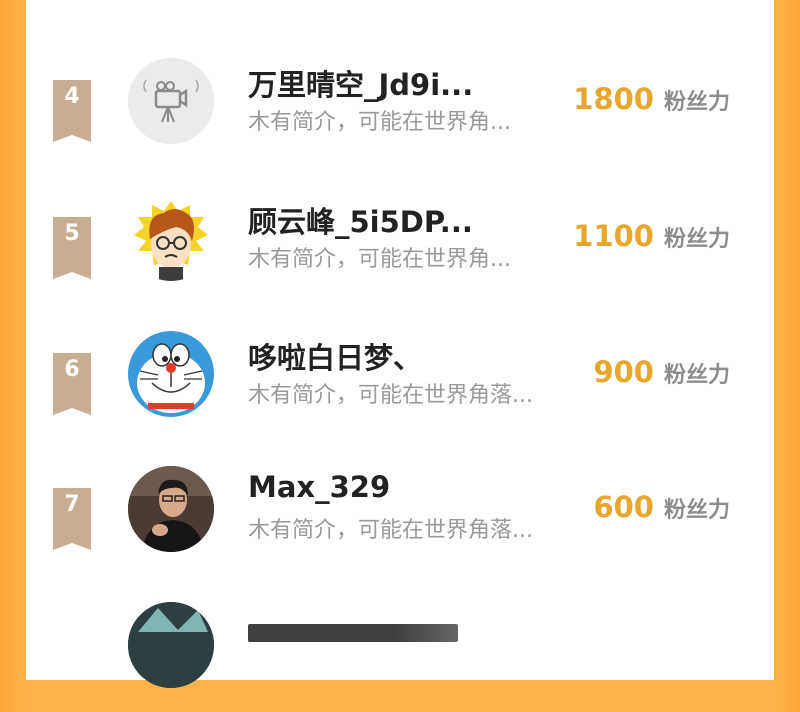  Describe the element at coordinates (623, 372) in the screenshot. I see `fans-count: 900` at that location.